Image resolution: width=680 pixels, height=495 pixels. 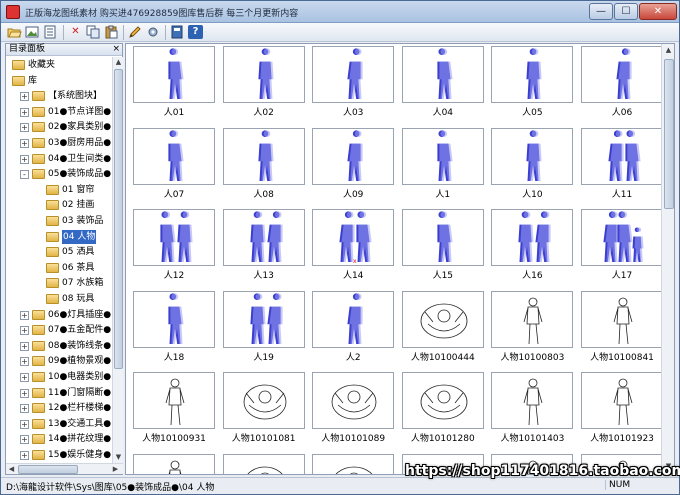 What do you see at coordinates (64, 468) in the screenshot?
I see `tree-horizontal-scrollbar: ◀ ▶` at bounding box center [64, 468].